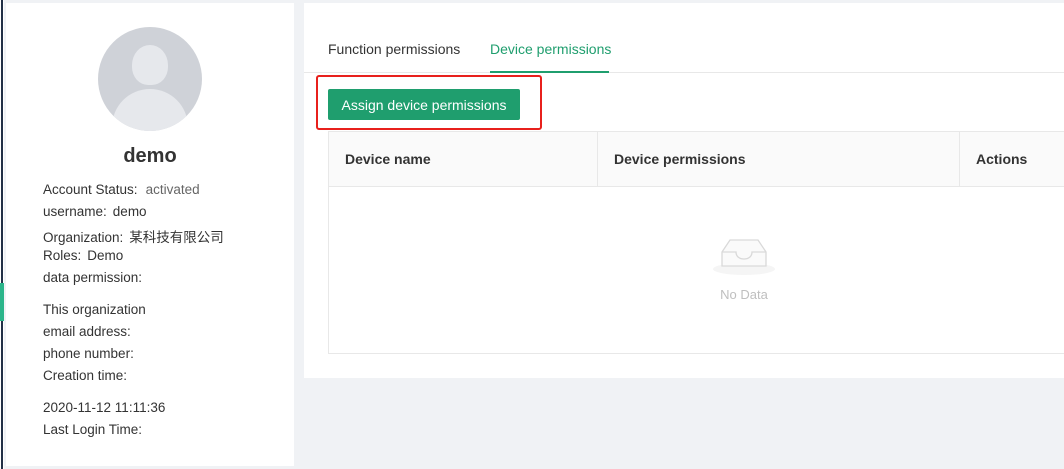 Image resolution: width=1064 pixels, height=469 pixels. Describe the element at coordinates (150, 65) in the screenshot. I see `avatar-head-shape` at that location.